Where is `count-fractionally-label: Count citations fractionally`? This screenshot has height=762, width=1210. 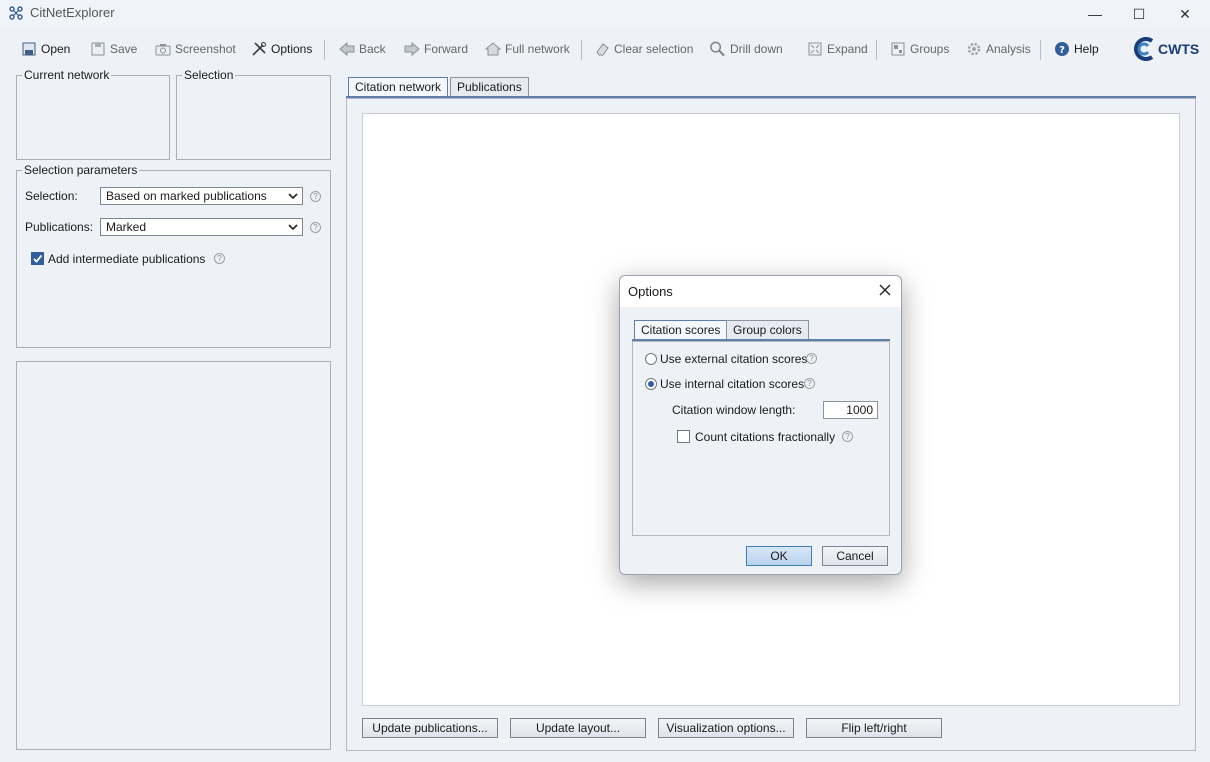
count-fractionally-label: Count citations fractionally is located at coordinates (765, 437).